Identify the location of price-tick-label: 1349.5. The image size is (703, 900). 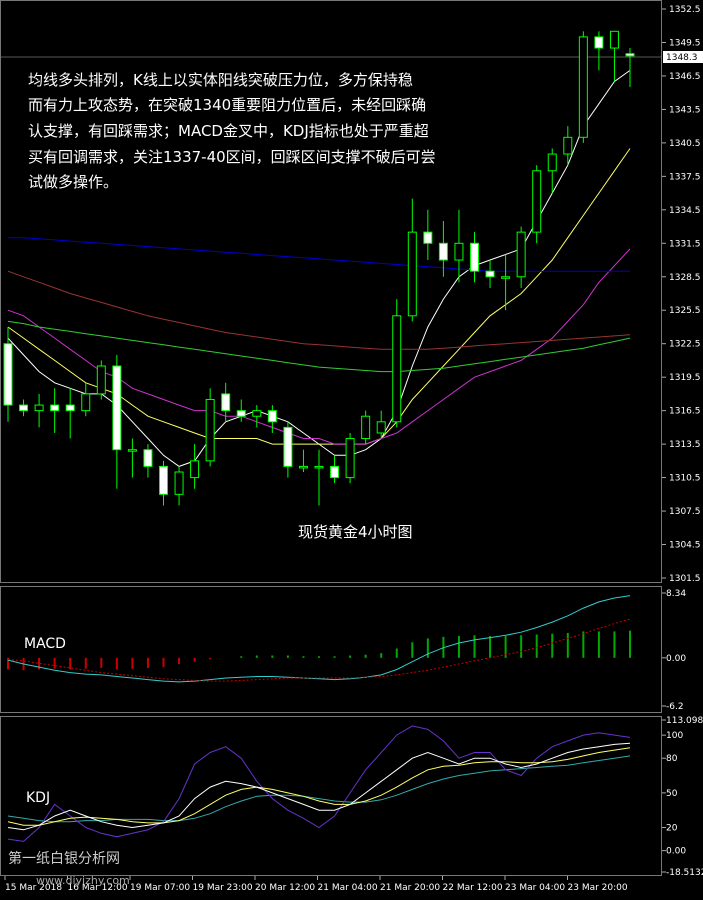
(685, 43).